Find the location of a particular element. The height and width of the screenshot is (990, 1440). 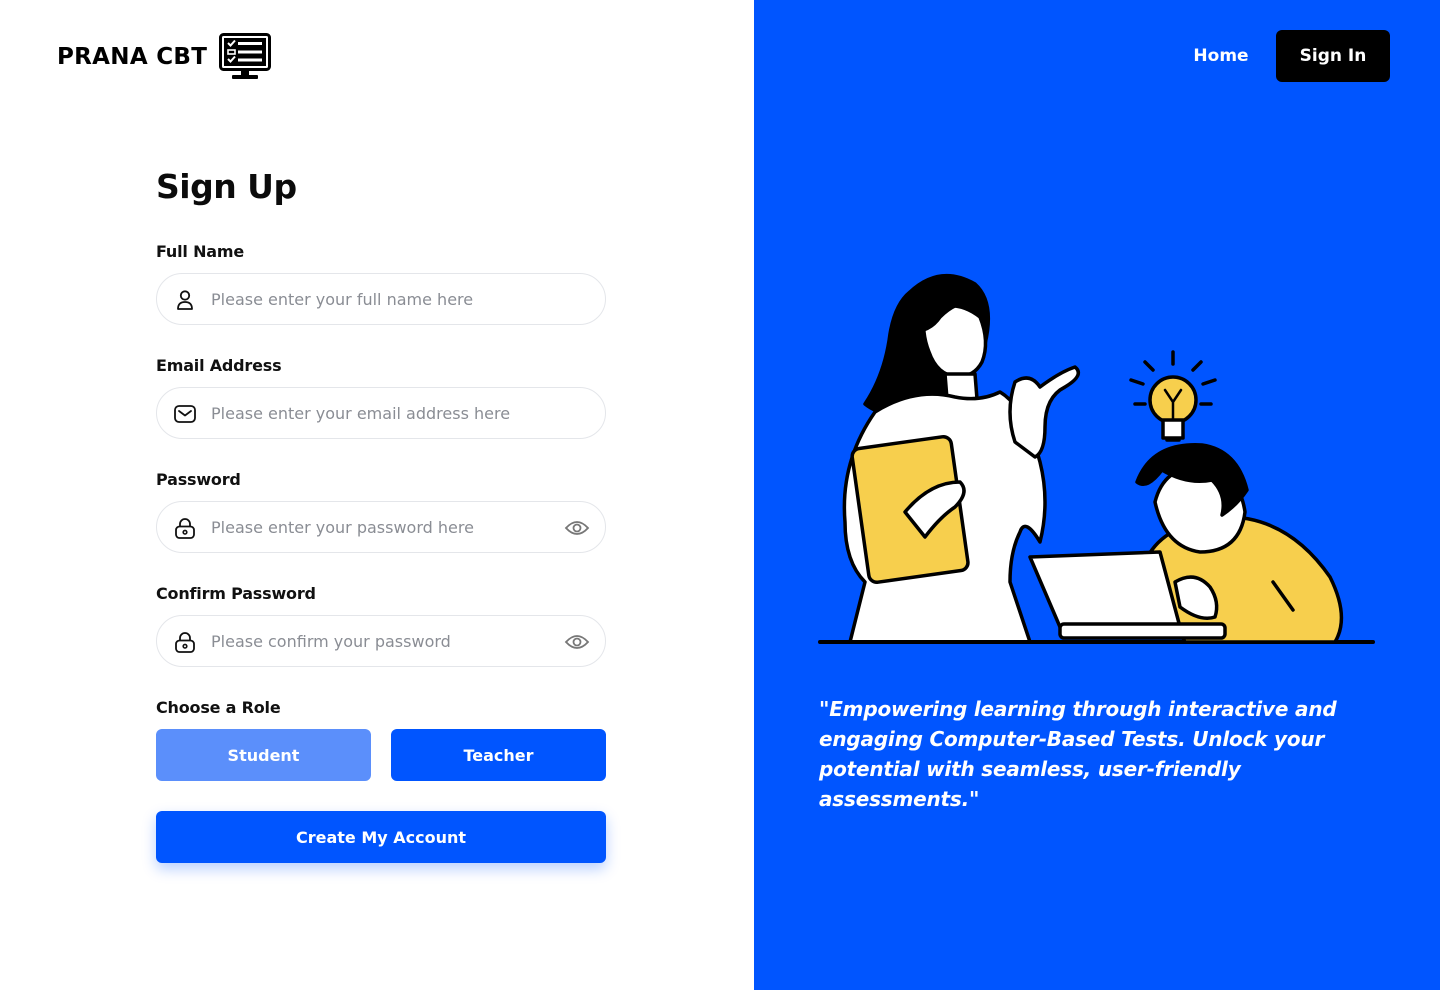

password-input is located at coordinates (381, 527).